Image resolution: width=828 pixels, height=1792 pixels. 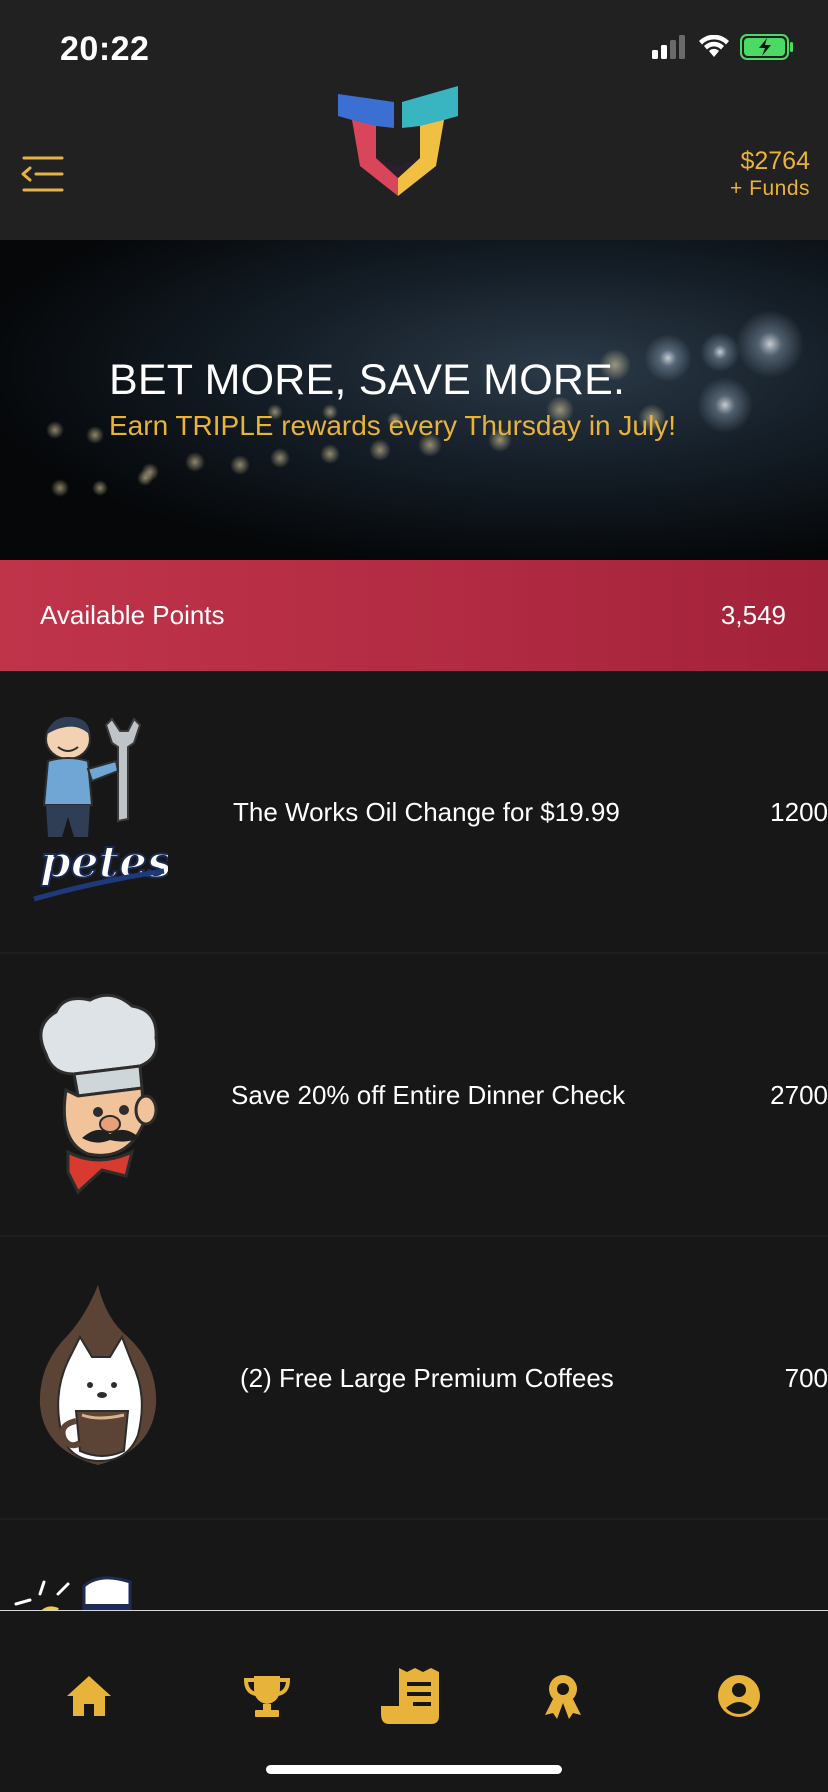 I want to click on award-icon, so click(x=563, y=1697).